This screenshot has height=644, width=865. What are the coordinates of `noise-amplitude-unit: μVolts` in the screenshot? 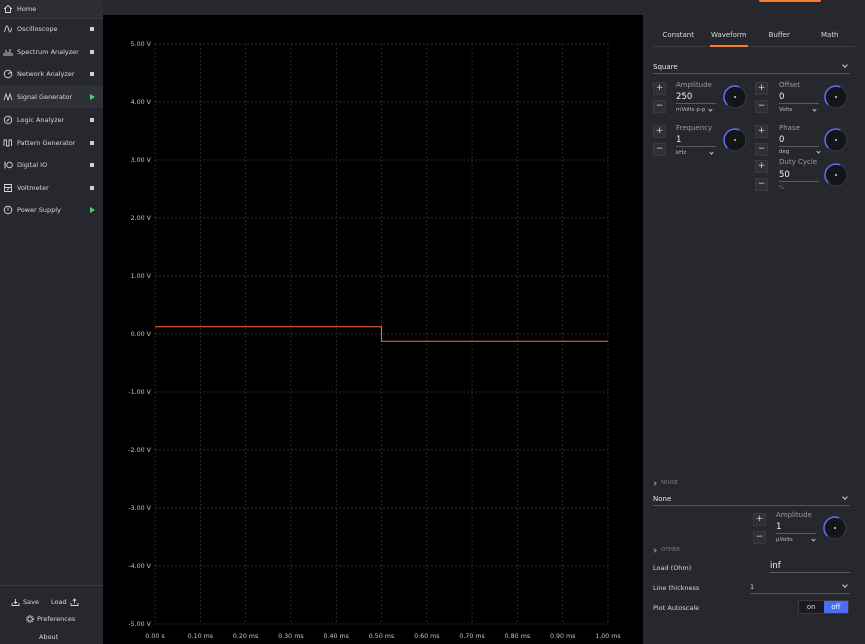 It's located at (784, 540).